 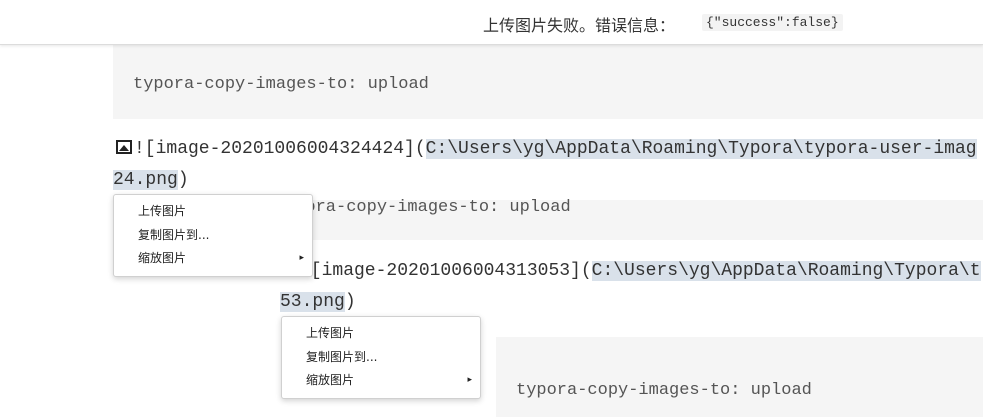 I want to click on code-block: typora-copy-images-to: upload, so click(x=739, y=377).